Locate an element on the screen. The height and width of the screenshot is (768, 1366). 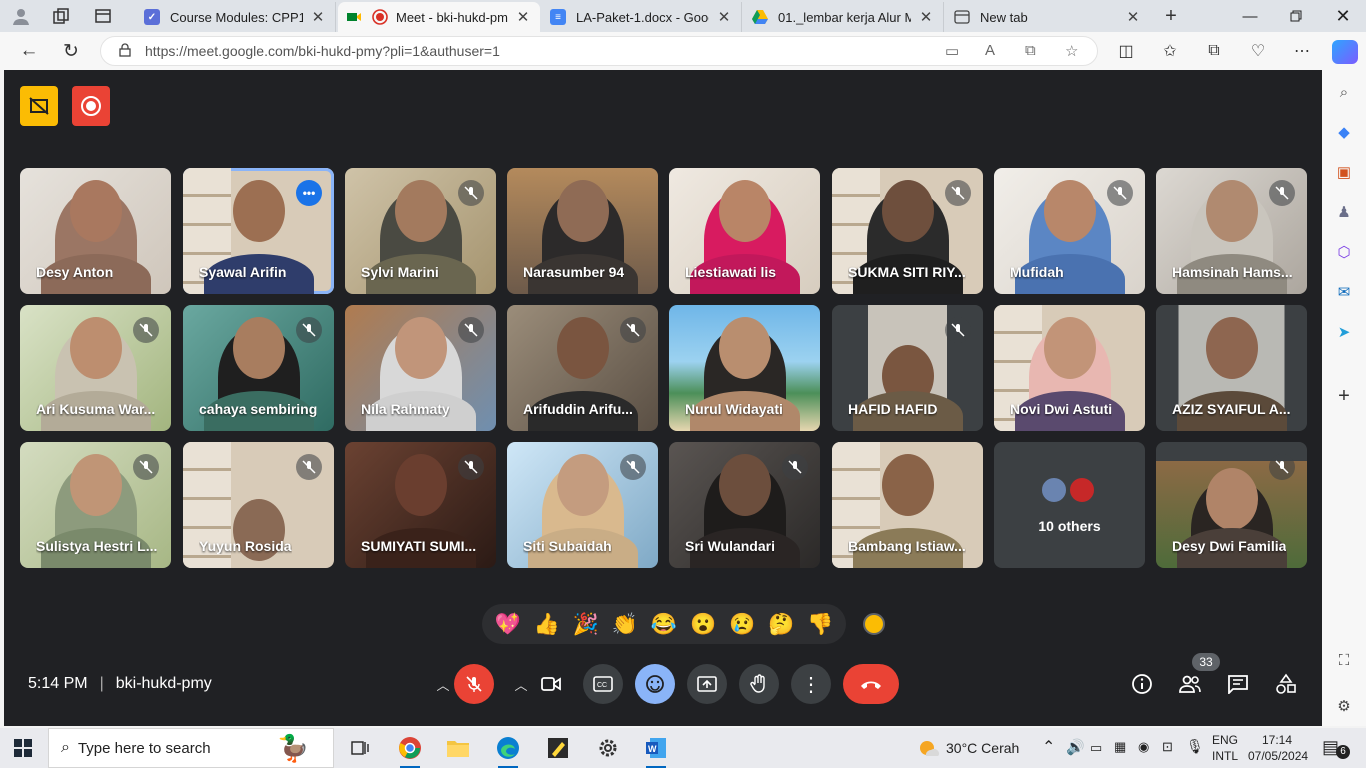
participant-tile: Desy Anton is located at coordinates (95, 231).